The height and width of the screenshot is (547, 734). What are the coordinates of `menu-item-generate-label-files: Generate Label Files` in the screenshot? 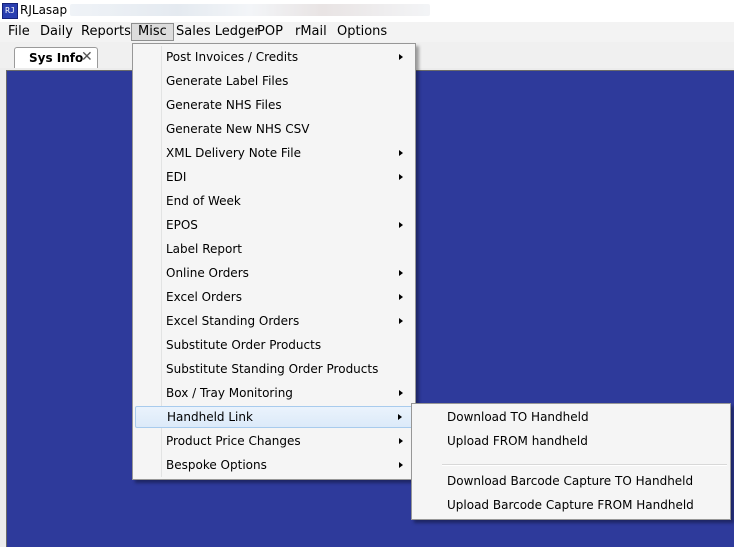 It's located at (274, 81).